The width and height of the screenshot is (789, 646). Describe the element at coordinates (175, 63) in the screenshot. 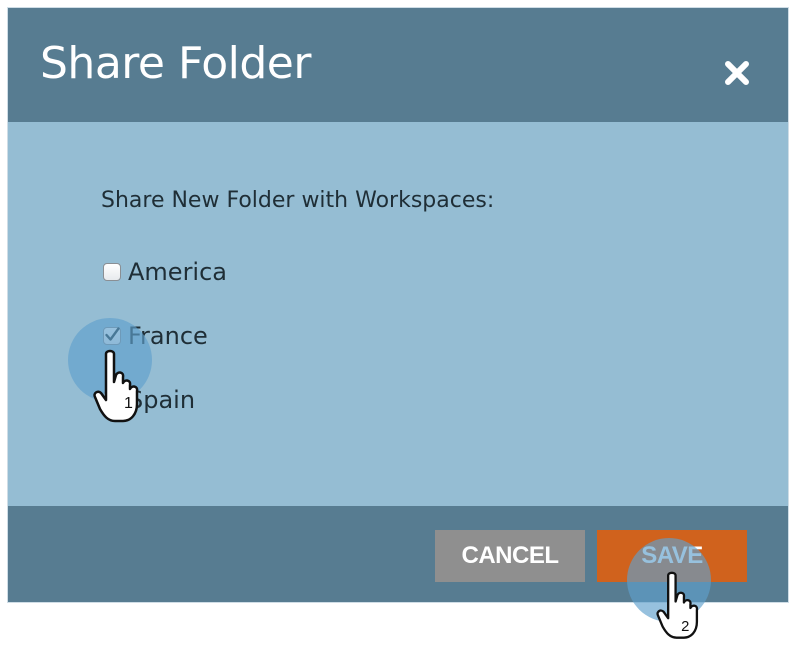

I see `dialog-title: Share Folder` at that location.